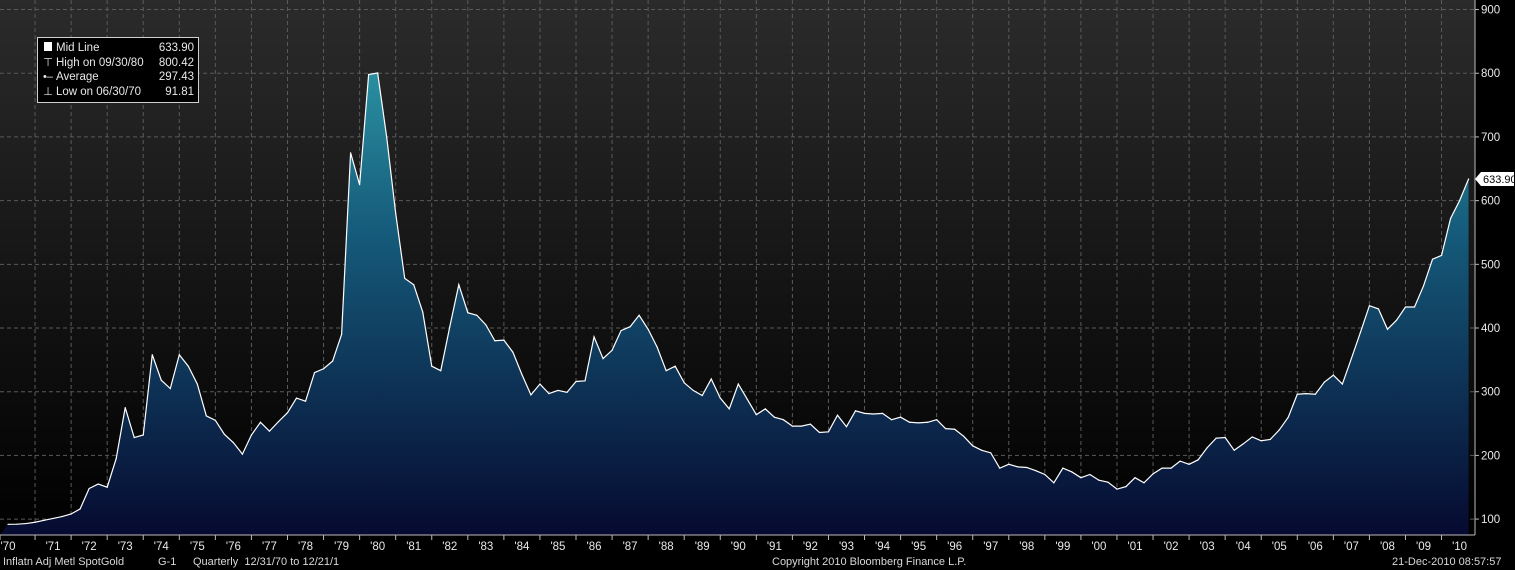  Describe the element at coordinates (64, 562) in the screenshot. I see `security-name: Inflatn Adj Metl SpotGold` at that location.